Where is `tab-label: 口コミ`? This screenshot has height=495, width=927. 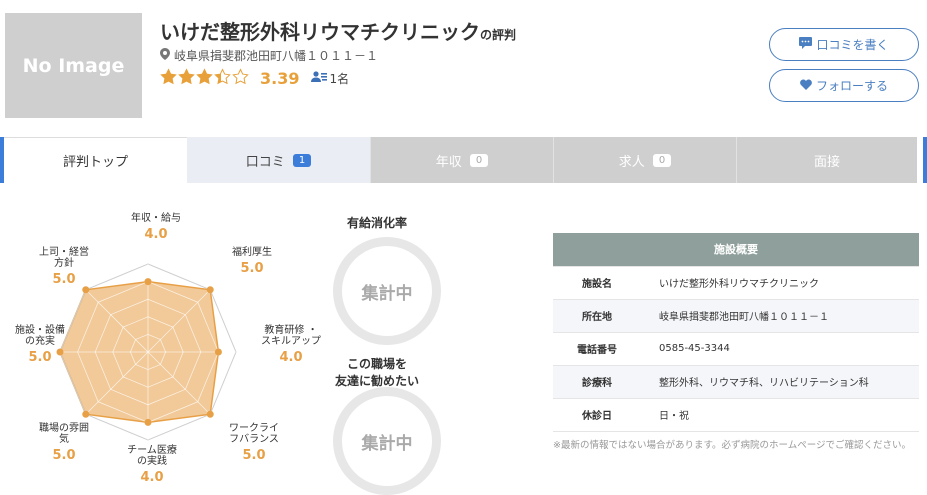
tab-label: 口コミ is located at coordinates (265, 162).